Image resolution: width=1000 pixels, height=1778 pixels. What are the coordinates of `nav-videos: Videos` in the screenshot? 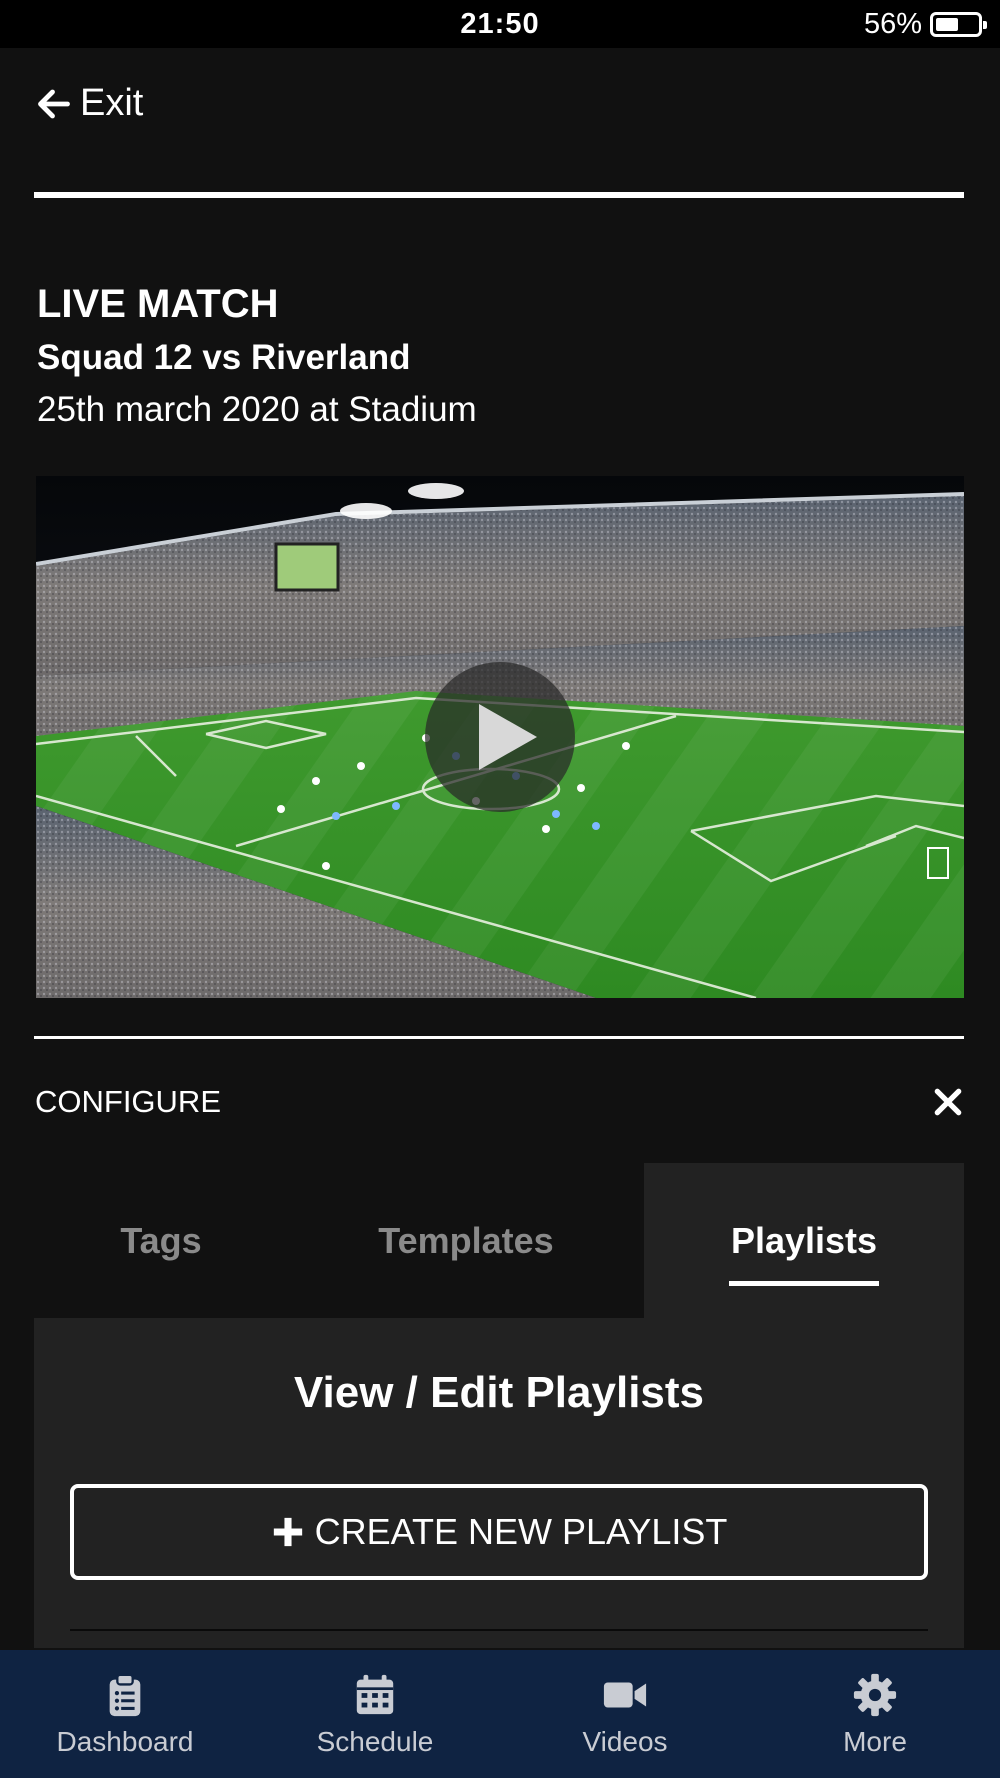 It's located at (625, 1714).